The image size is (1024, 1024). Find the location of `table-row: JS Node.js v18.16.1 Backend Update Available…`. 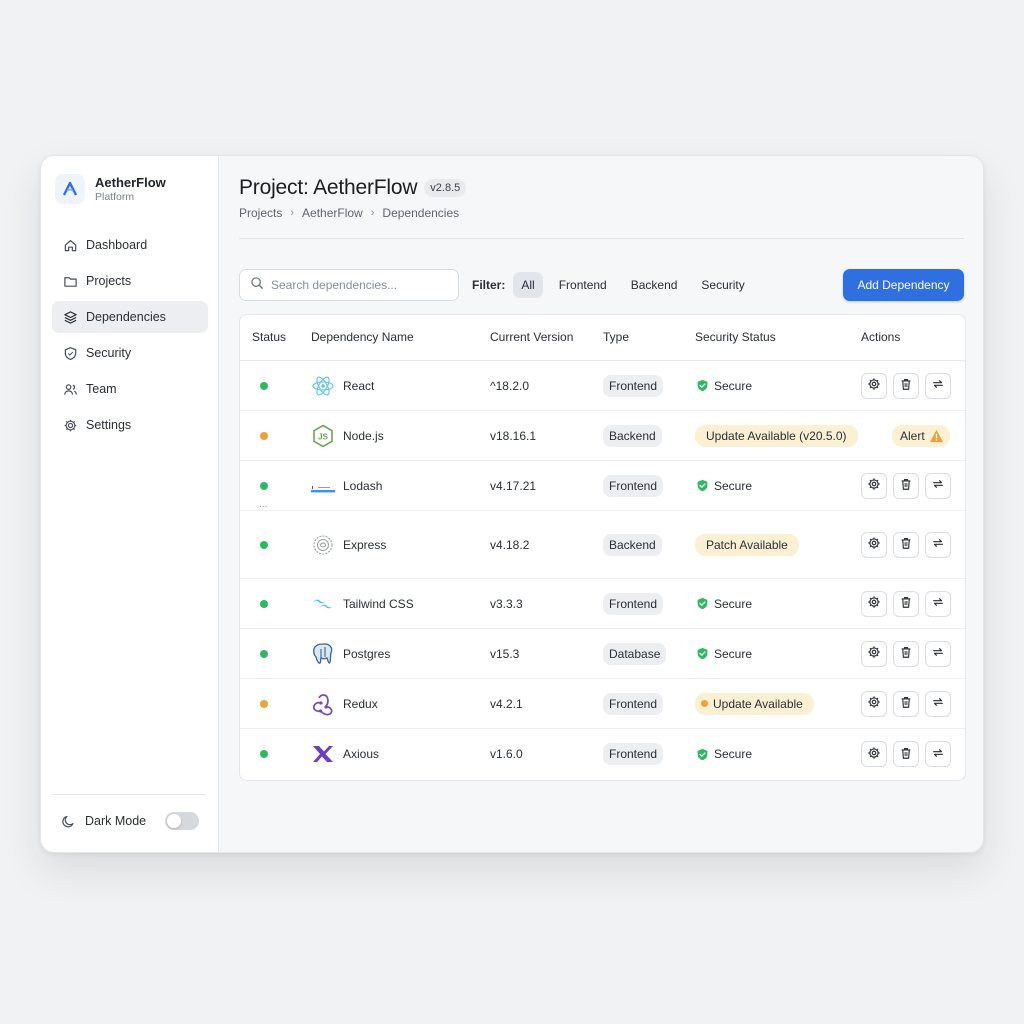

table-row: JS Node.js v18.16.1 Backend Update Available… is located at coordinates (602, 436).